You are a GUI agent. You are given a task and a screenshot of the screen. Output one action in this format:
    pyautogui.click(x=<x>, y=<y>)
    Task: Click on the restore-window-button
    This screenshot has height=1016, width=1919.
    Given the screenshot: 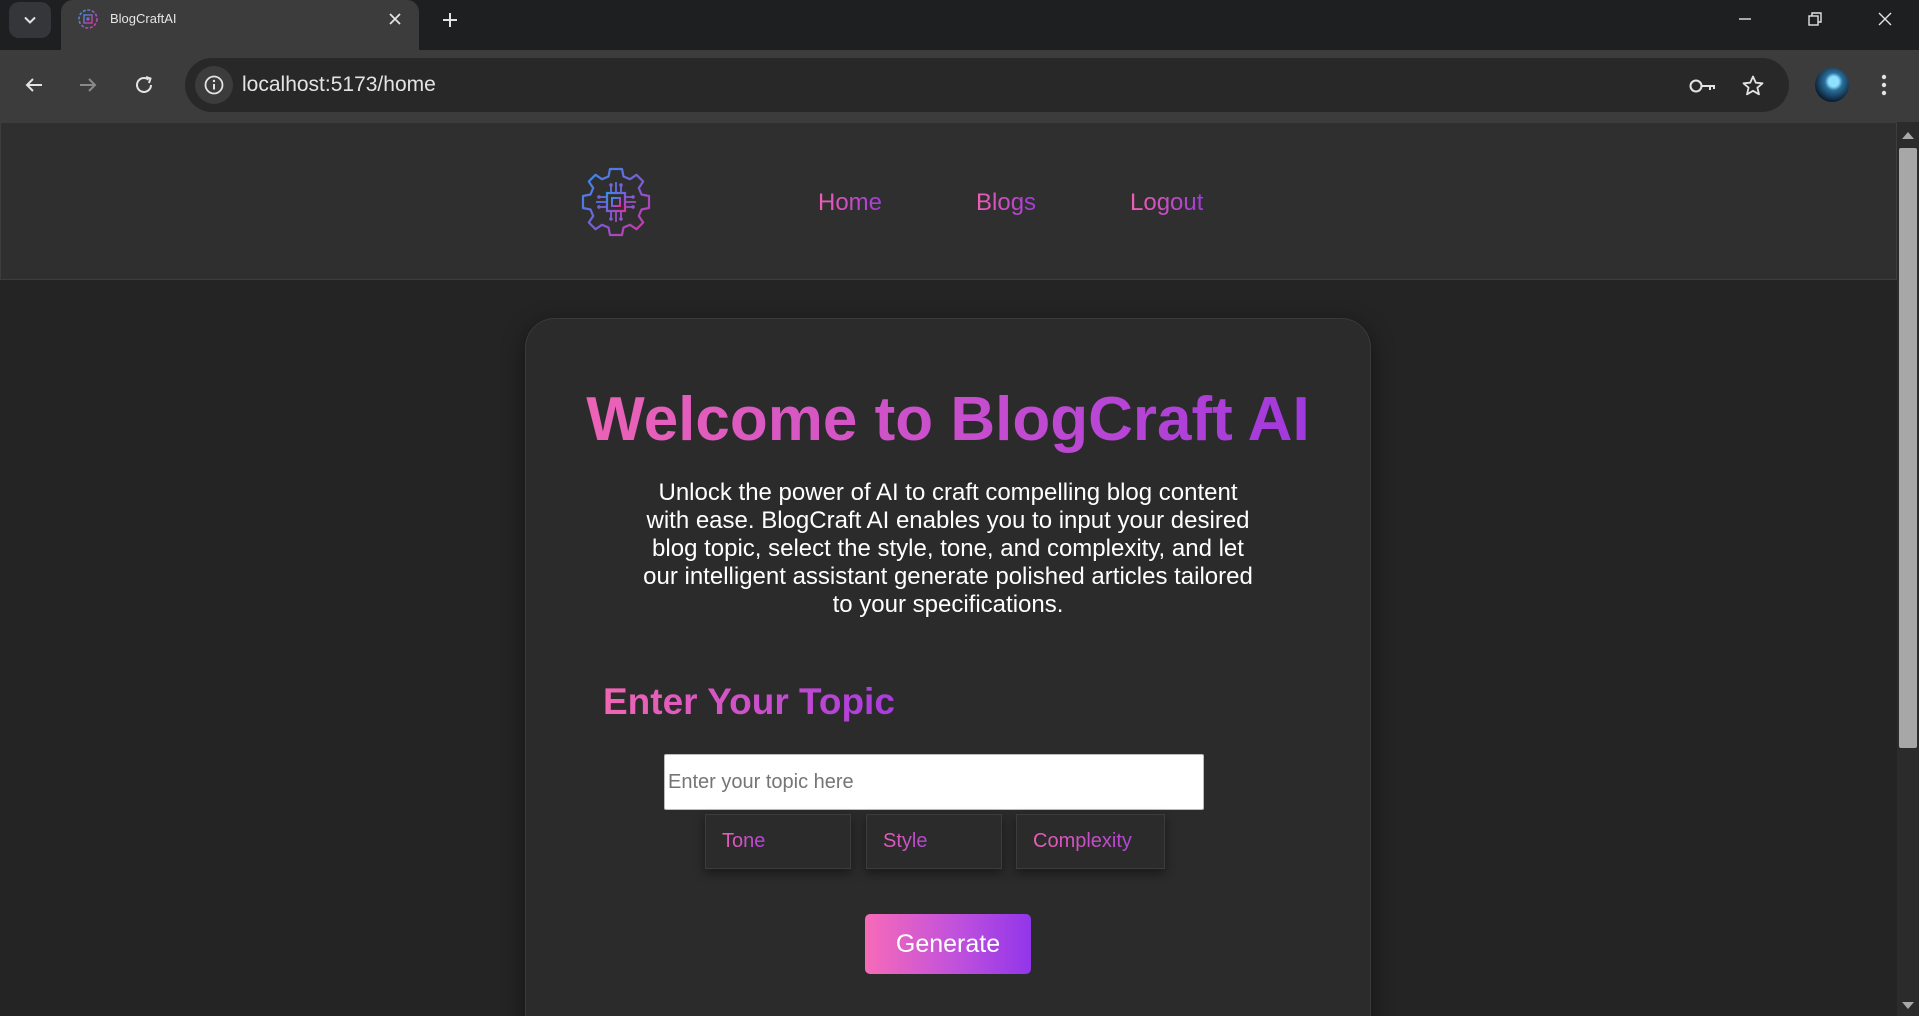 What is the action you would take?
    pyautogui.click(x=1815, y=19)
    